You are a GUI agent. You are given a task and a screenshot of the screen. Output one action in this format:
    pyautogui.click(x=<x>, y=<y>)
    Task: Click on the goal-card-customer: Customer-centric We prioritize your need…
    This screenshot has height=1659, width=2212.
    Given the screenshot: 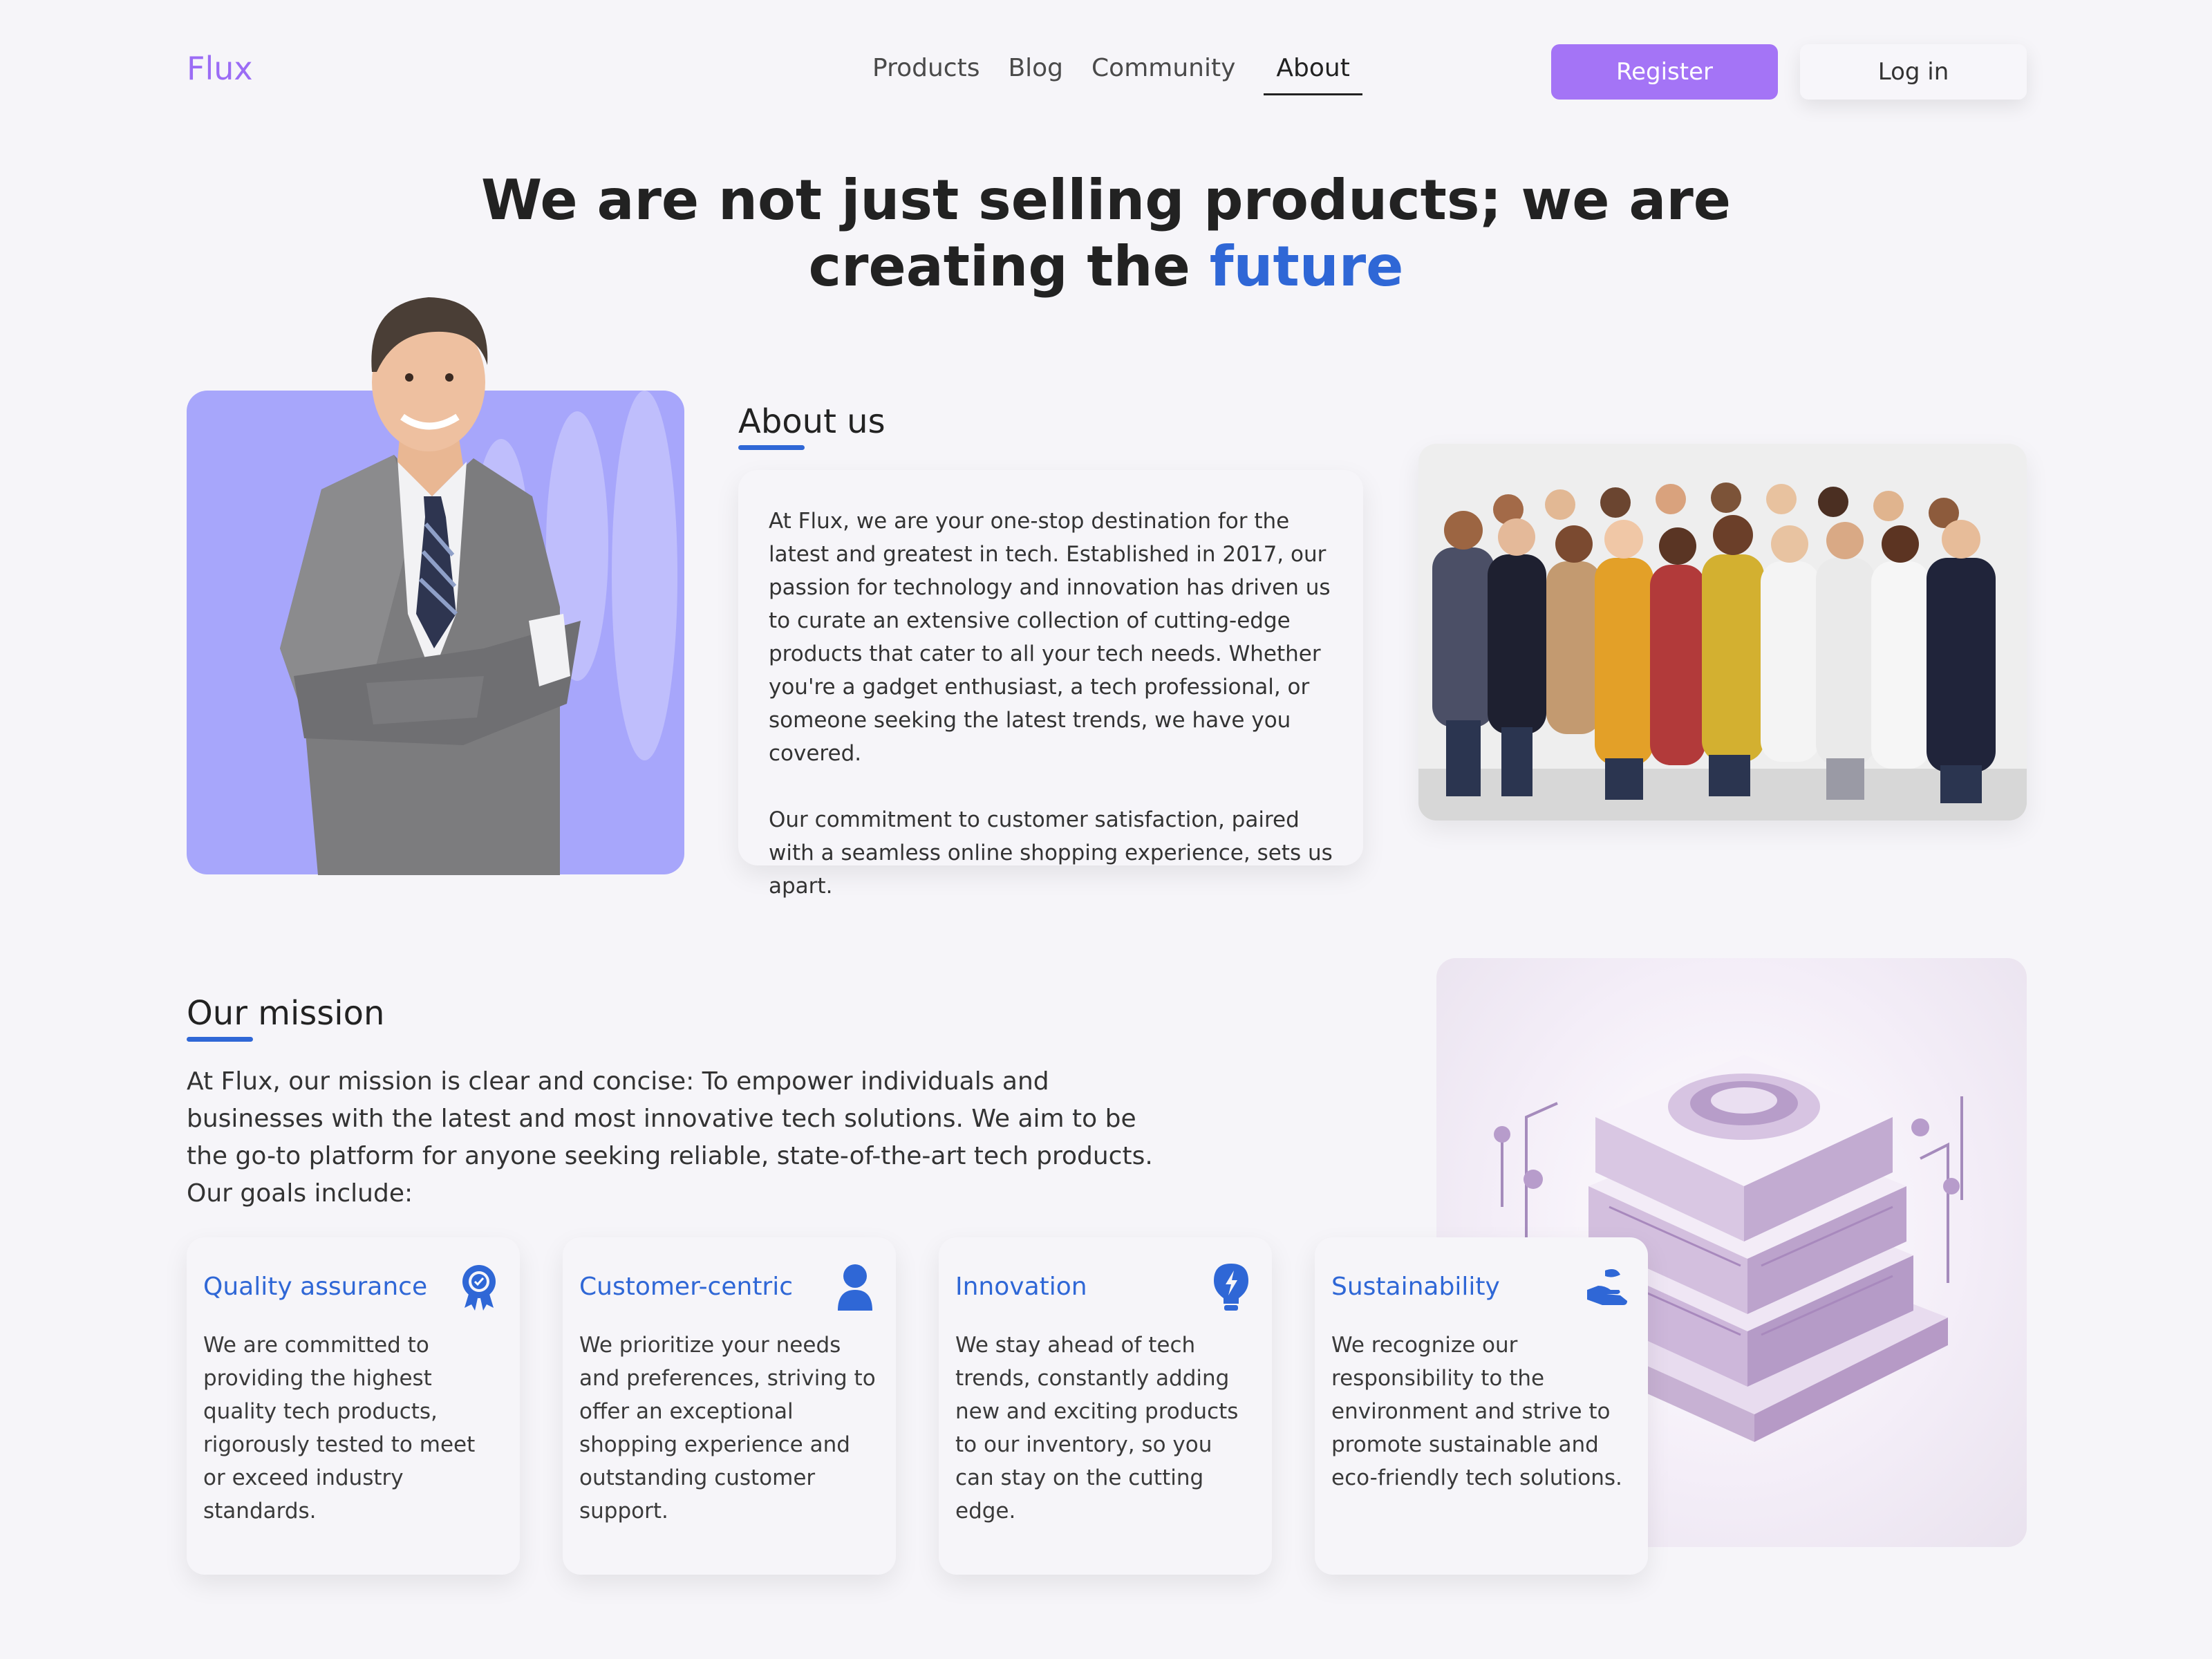 What is the action you would take?
    pyautogui.click(x=730, y=1406)
    